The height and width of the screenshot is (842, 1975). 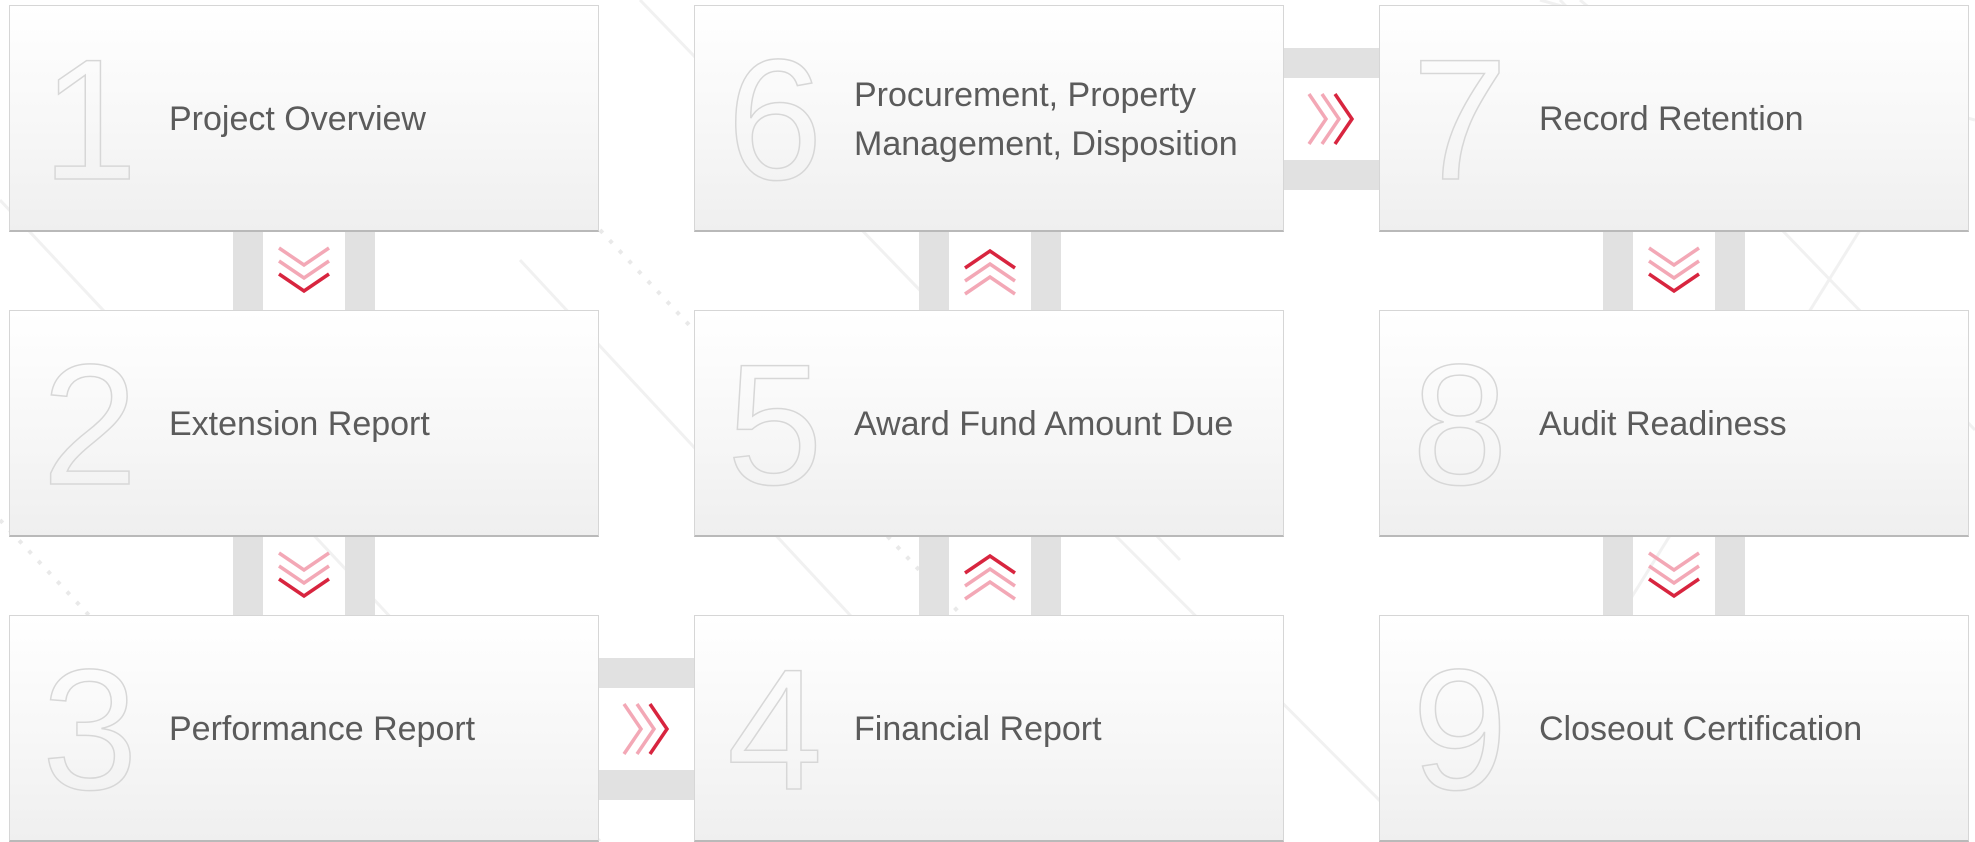 I want to click on step-card-7: 7 Record Retention, so click(x=1674, y=118).